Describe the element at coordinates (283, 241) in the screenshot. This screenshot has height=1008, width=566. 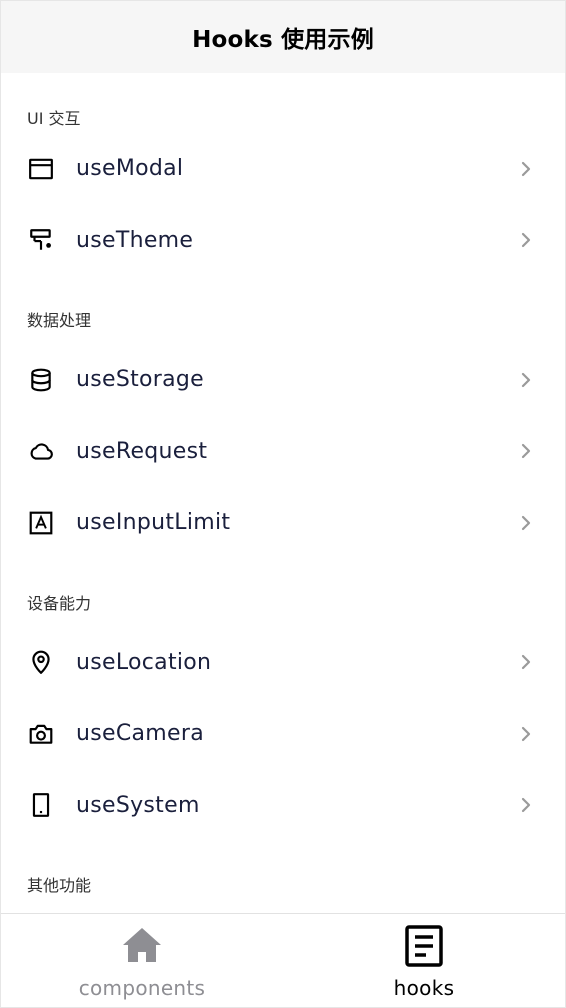
I see `list-item-use-theme: useTheme` at that location.